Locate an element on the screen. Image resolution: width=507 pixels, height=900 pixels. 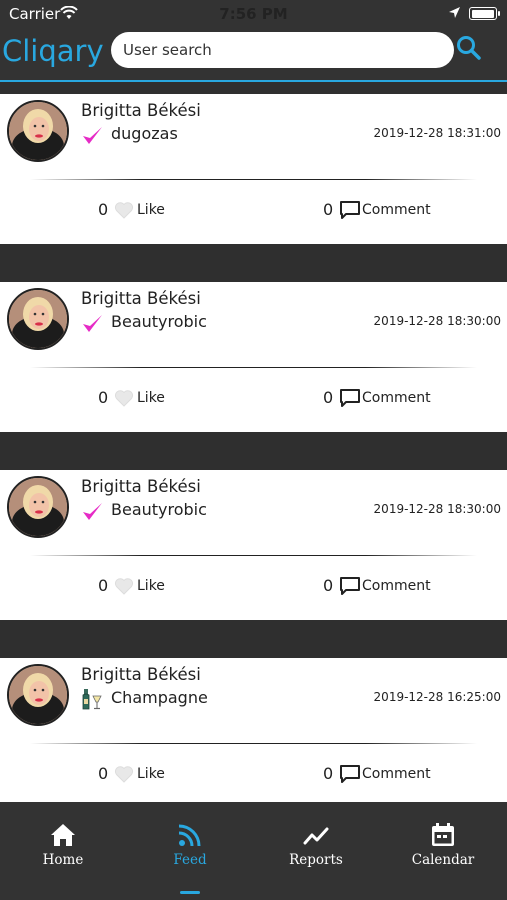
tab-home: Home is located at coordinates (63, 851).